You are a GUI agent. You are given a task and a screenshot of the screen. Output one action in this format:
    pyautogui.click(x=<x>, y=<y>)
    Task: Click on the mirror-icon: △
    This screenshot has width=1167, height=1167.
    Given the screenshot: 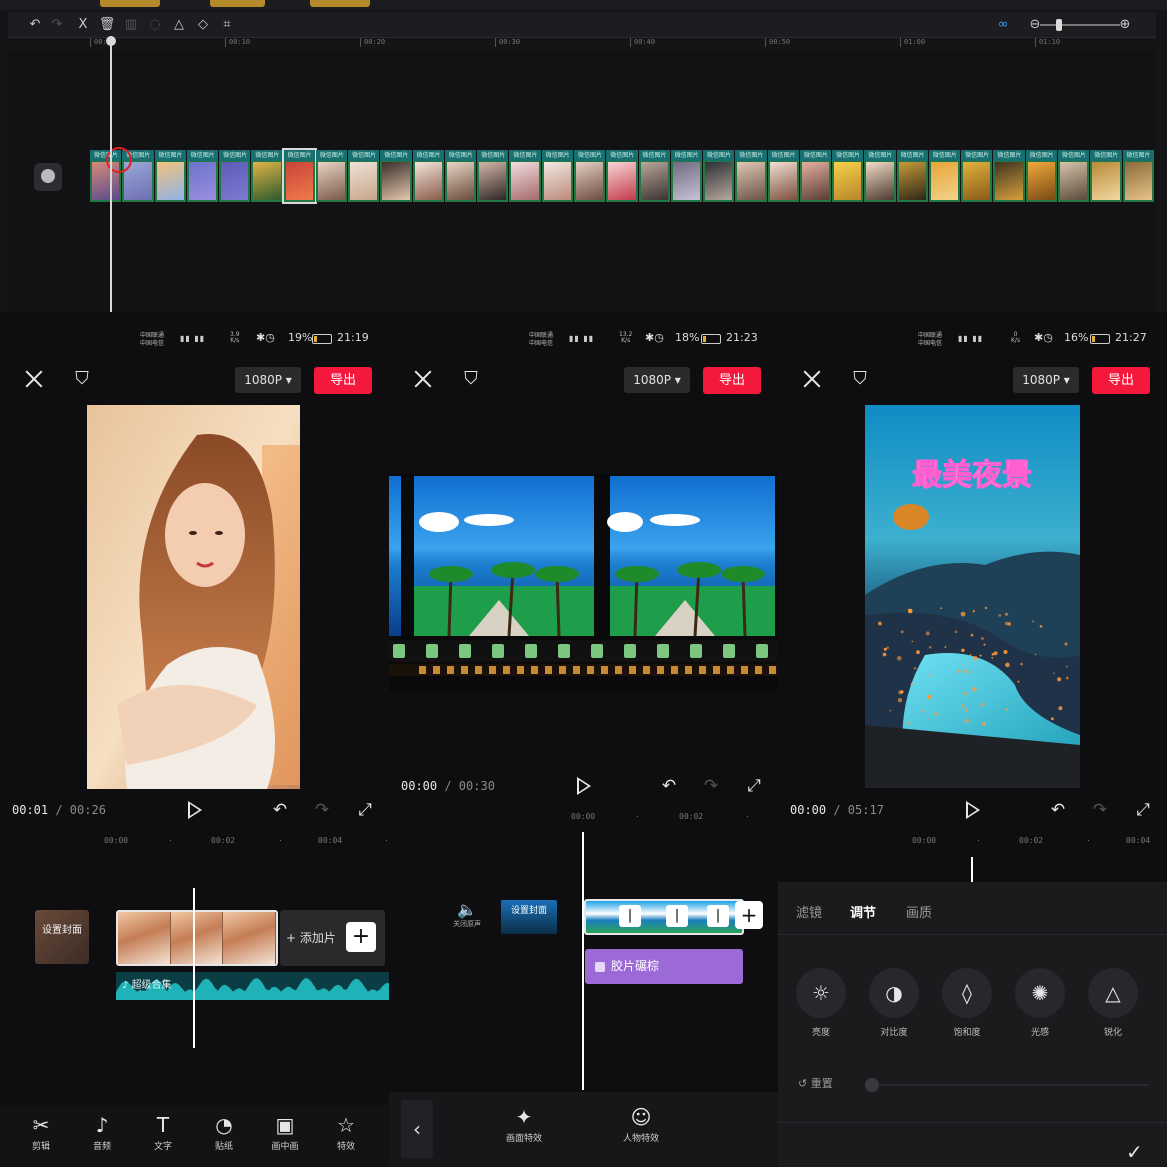 What is the action you would take?
    pyautogui.click(x=179, y=25)
    